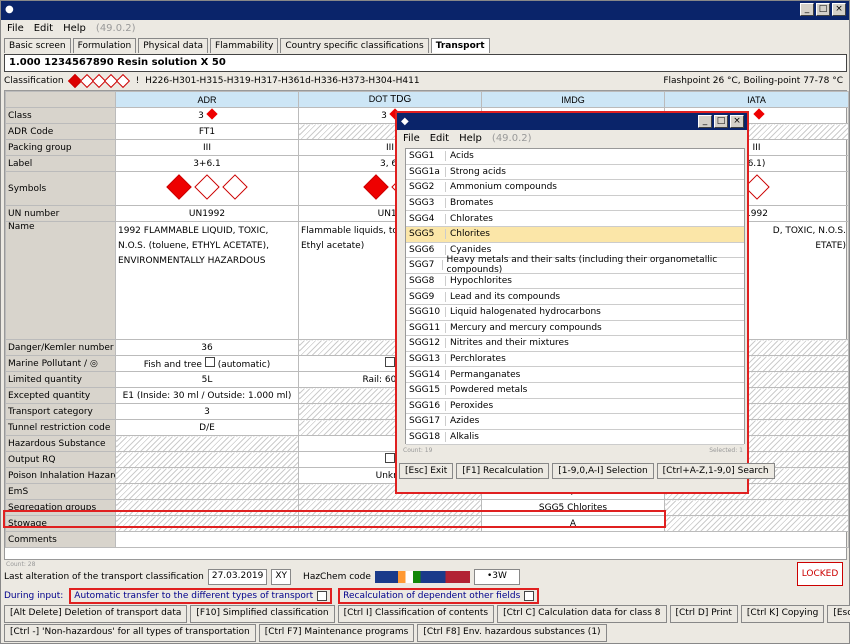 This screenshot has width=850, height=644. Describe the element at coordinates (575, 281) in the screenshot. I see `list-item: SGG8 Hypochlorites` at that location.